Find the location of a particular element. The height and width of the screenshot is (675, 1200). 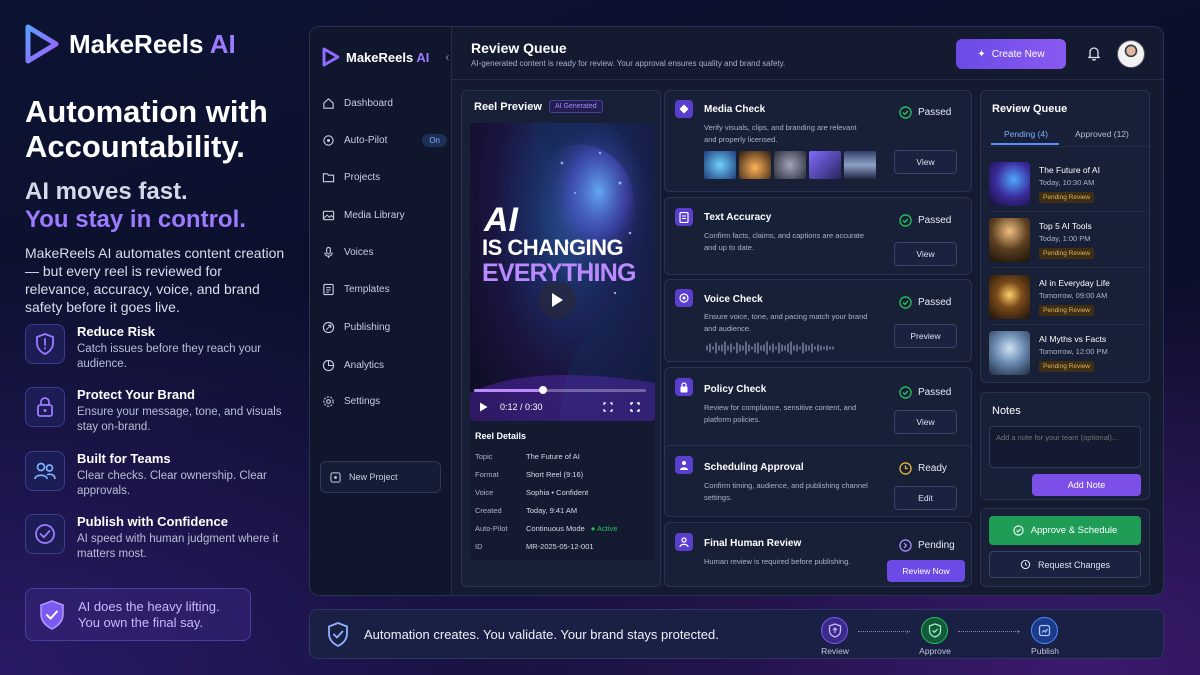

hero-headline: Automation with Accountability. is located at coordinates (146, 129).